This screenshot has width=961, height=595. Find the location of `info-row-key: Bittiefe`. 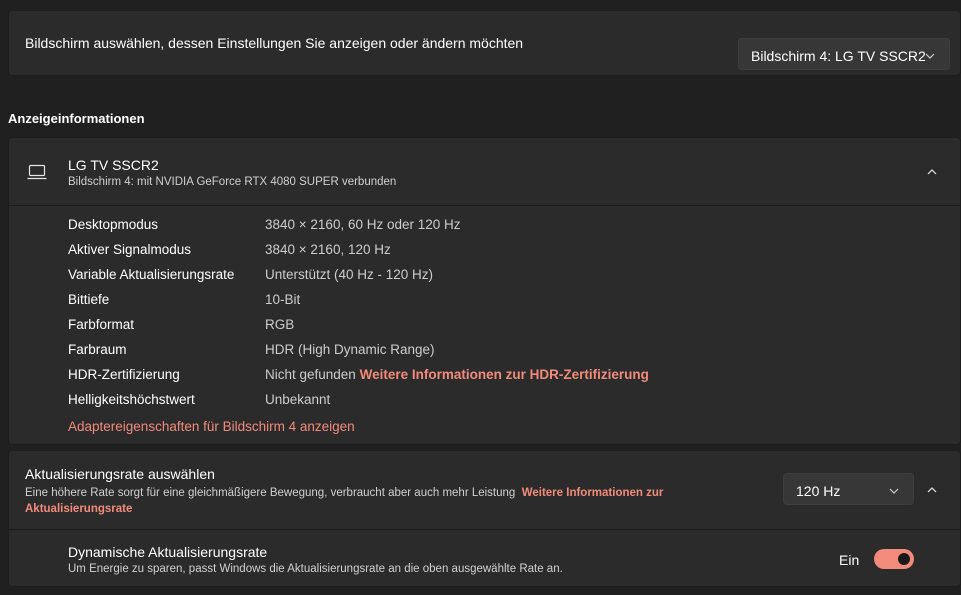

info-row-key: Bittiefe is located at coordinates (89, 299).